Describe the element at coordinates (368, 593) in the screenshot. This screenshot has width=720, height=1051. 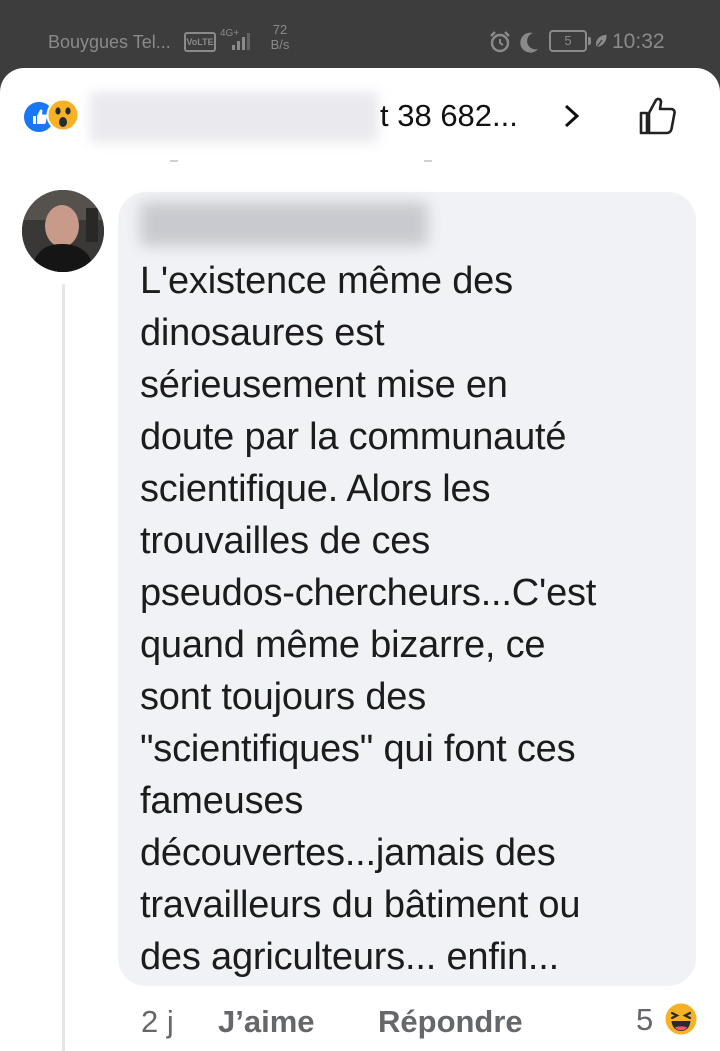
I see `comment-line: pseudos-chercheurs...C'est` at that location.